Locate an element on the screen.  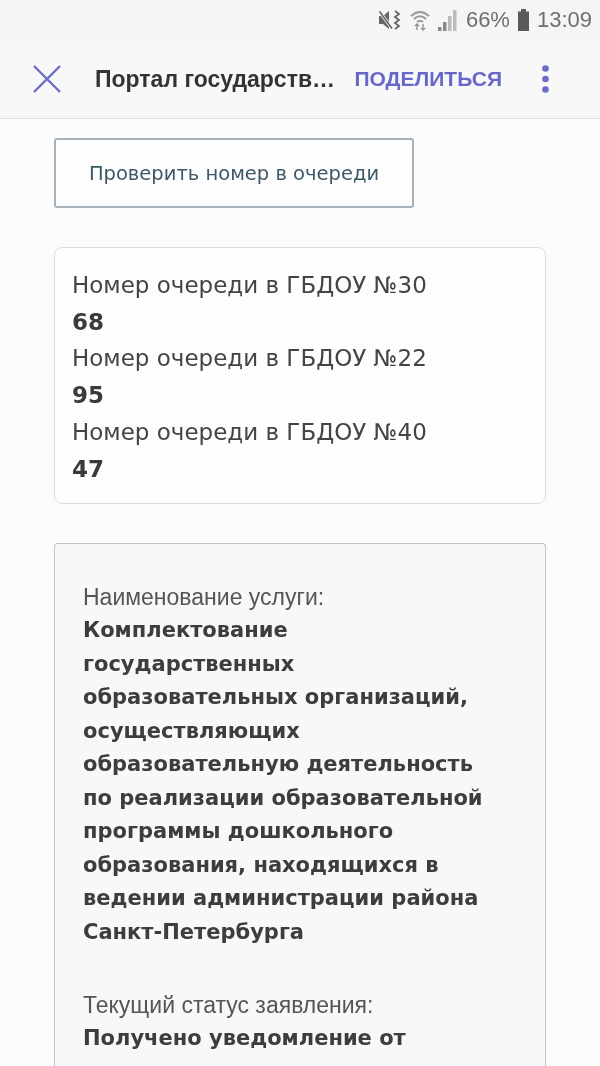
battery-icon is located at coordinates (523, 20).